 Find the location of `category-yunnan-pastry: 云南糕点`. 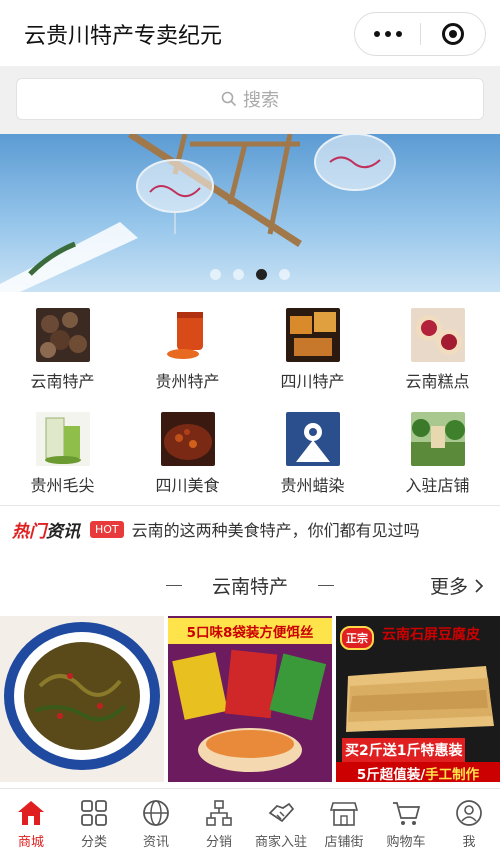

category-yunnan-pastry: 云南糕点 is located at coordinates (437, 350).